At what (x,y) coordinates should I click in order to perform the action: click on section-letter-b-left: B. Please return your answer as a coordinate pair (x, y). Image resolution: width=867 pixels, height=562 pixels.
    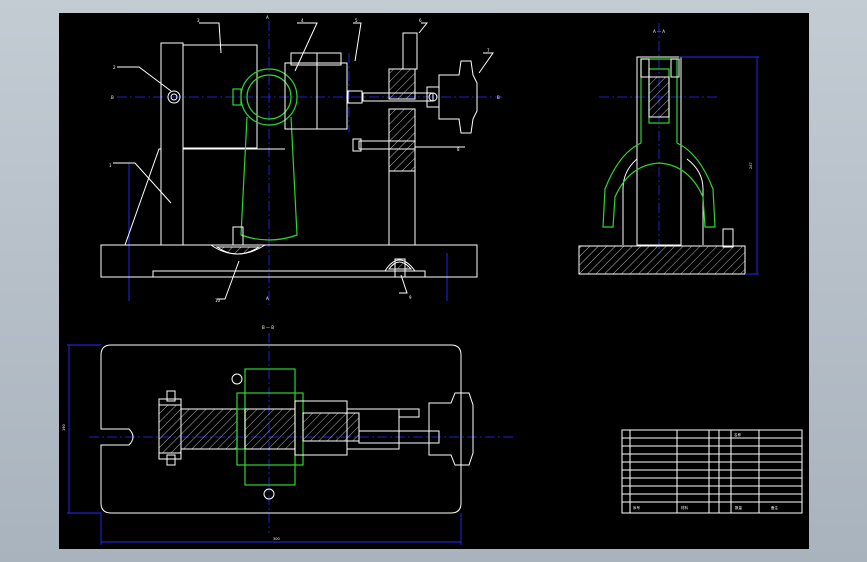
    Looking at the image, I should click on (112, 97).